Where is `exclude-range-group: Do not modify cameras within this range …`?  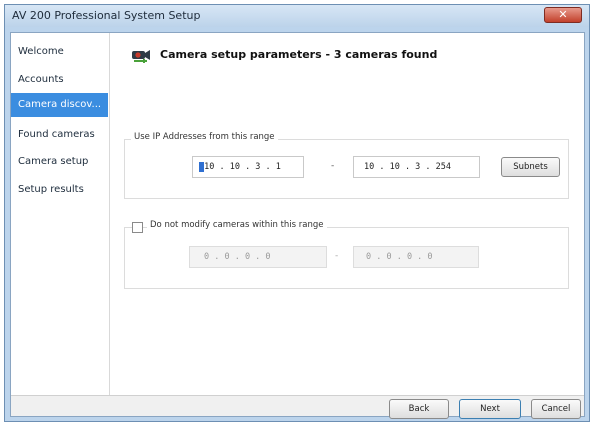
exclude-range-group: Do not modify cameras within this range … is located at coordinates (346, 254).